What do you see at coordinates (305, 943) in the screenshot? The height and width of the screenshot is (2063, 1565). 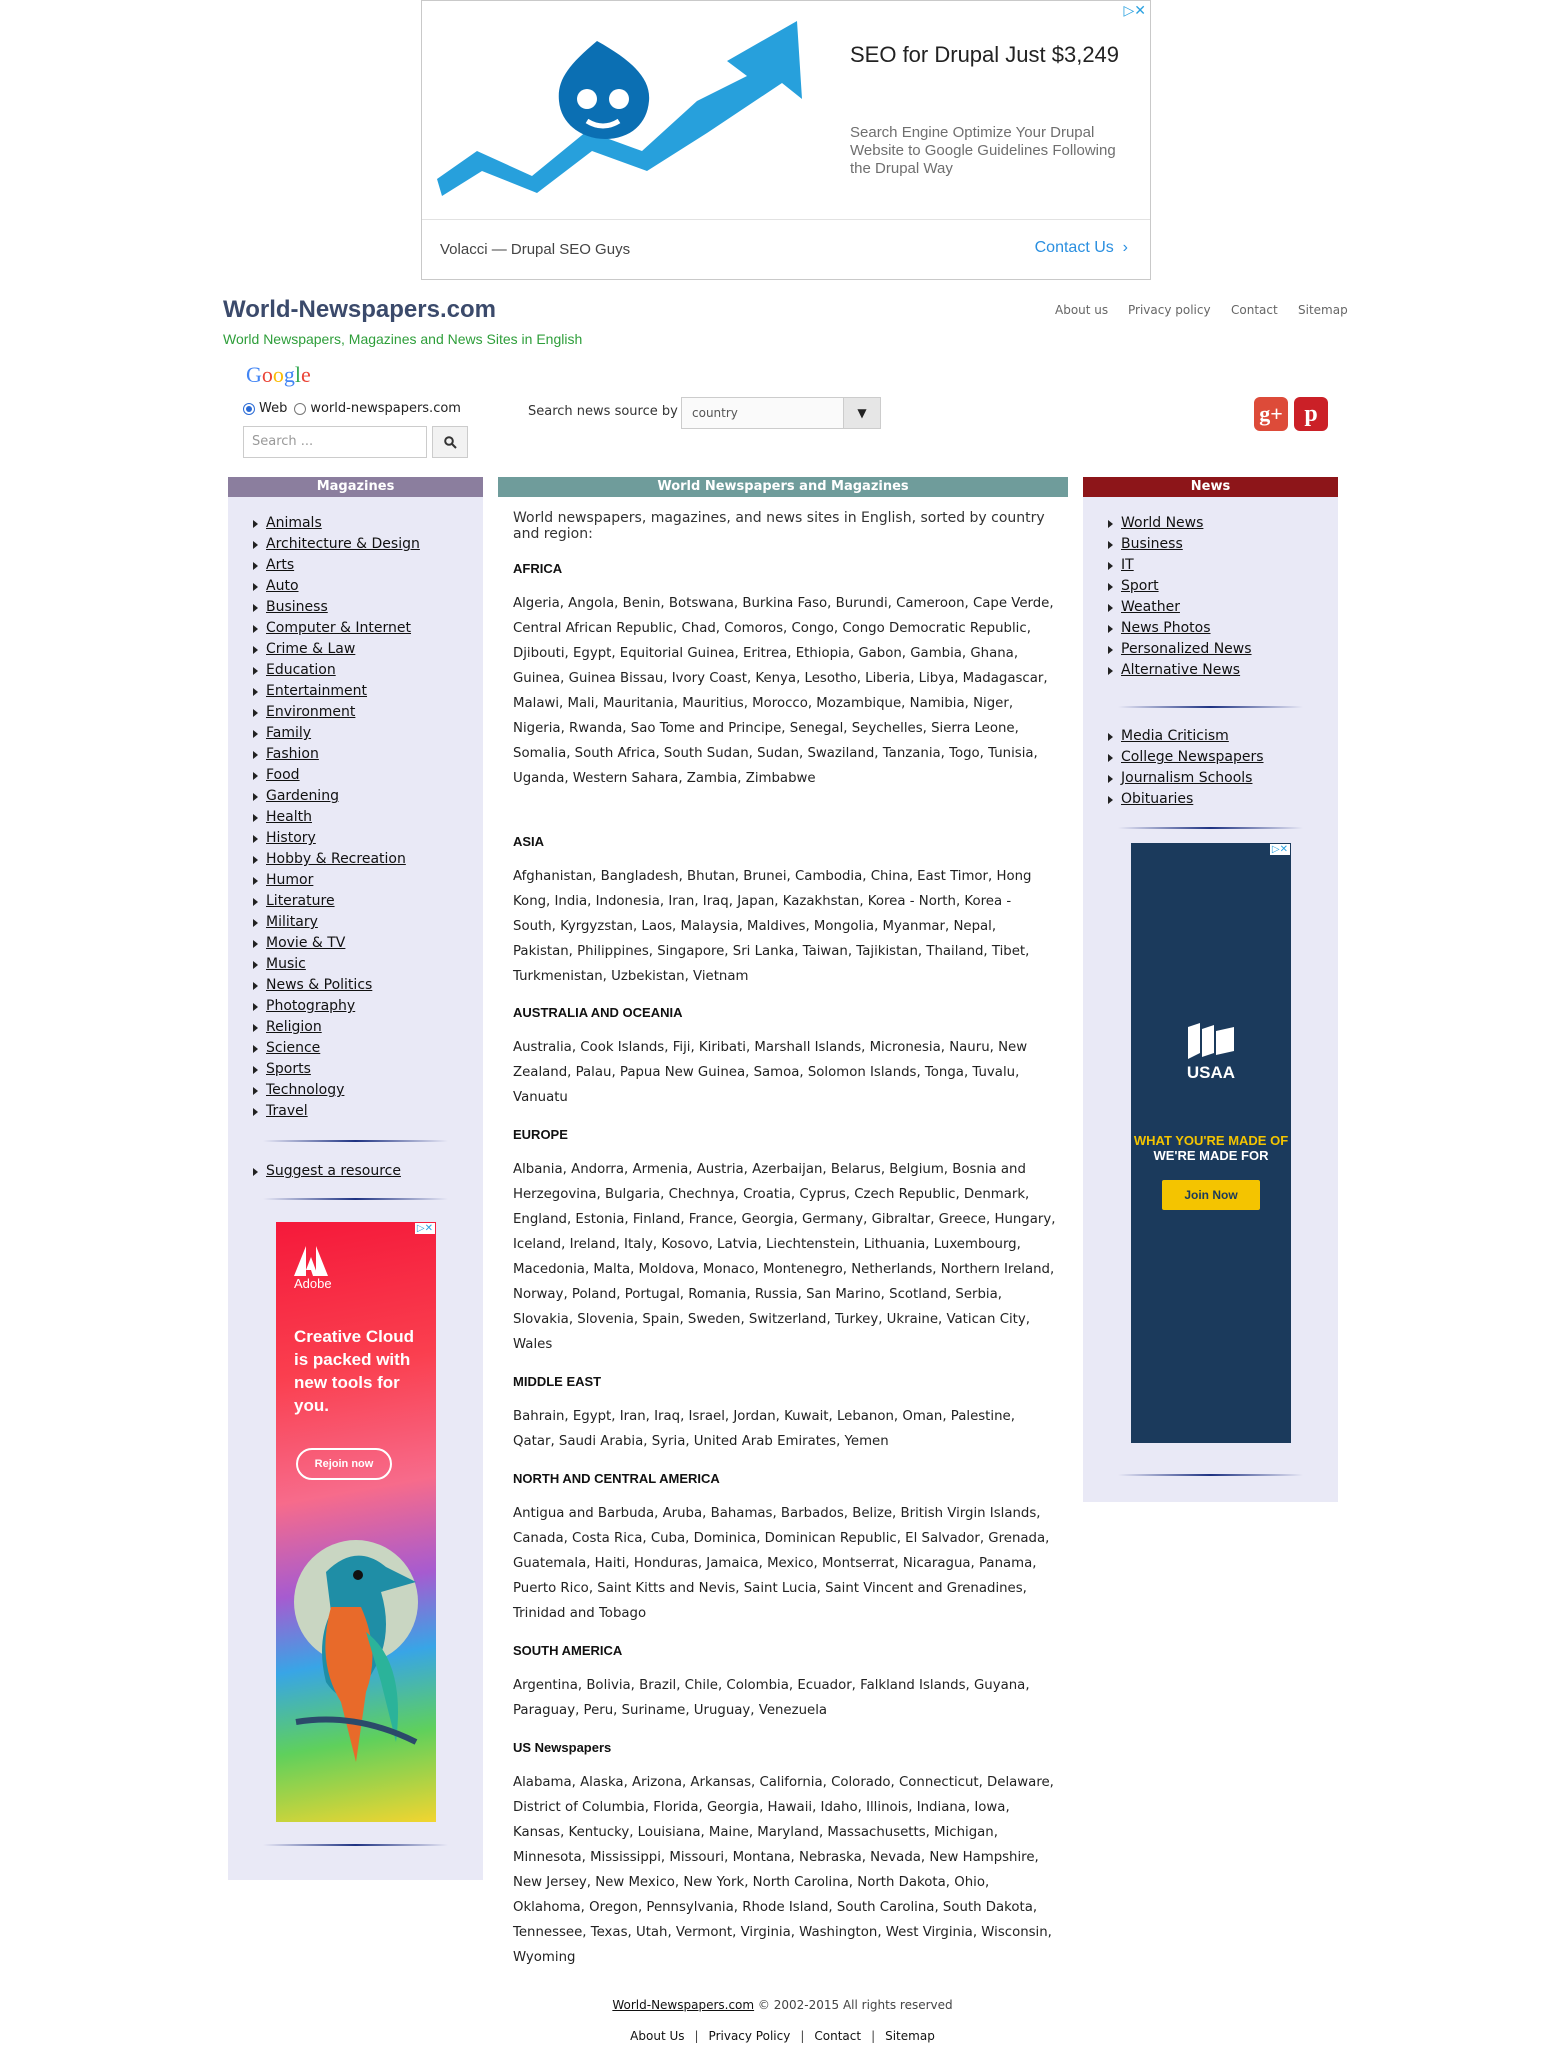 I see `sidebar-link: Movie & TV` at bounding box center [305, 943].